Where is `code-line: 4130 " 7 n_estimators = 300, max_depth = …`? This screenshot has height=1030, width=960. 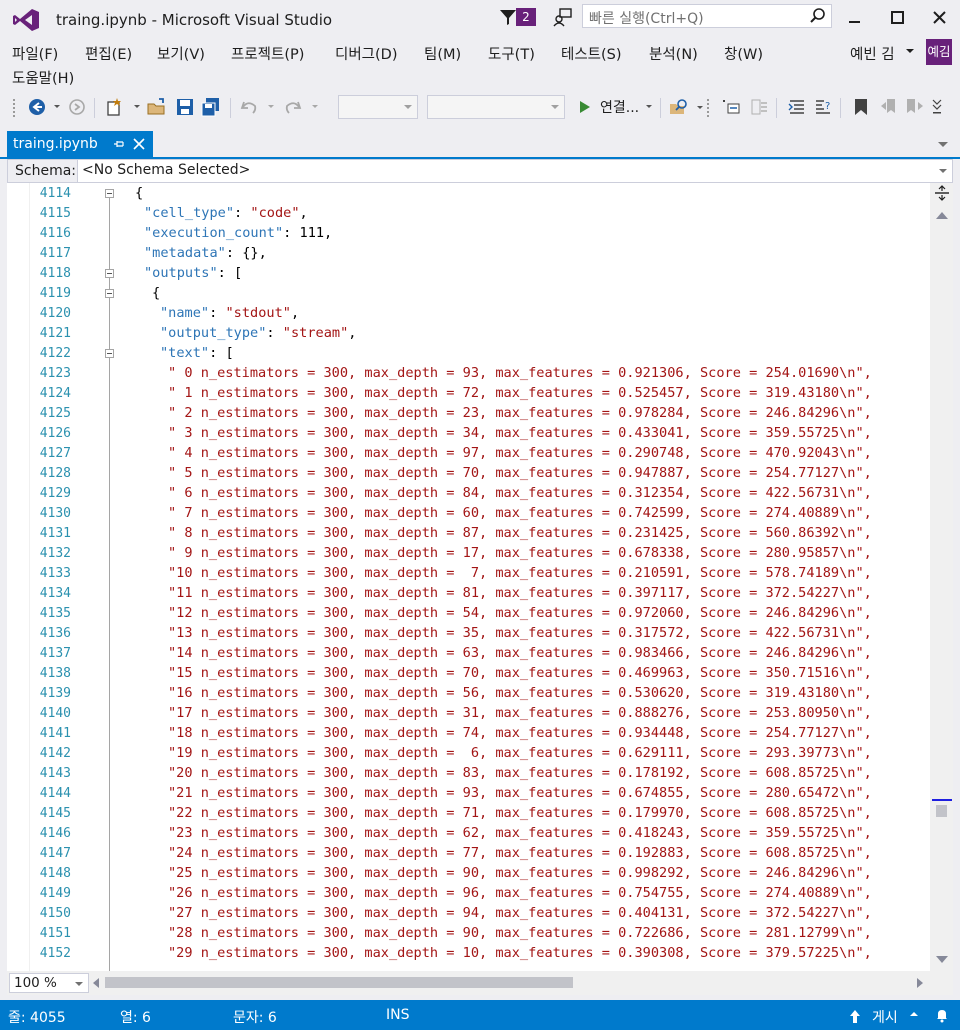 code-line: 4130 " 7 n_estimators = 300, max_depth = … is located at coordinates (468, 514).